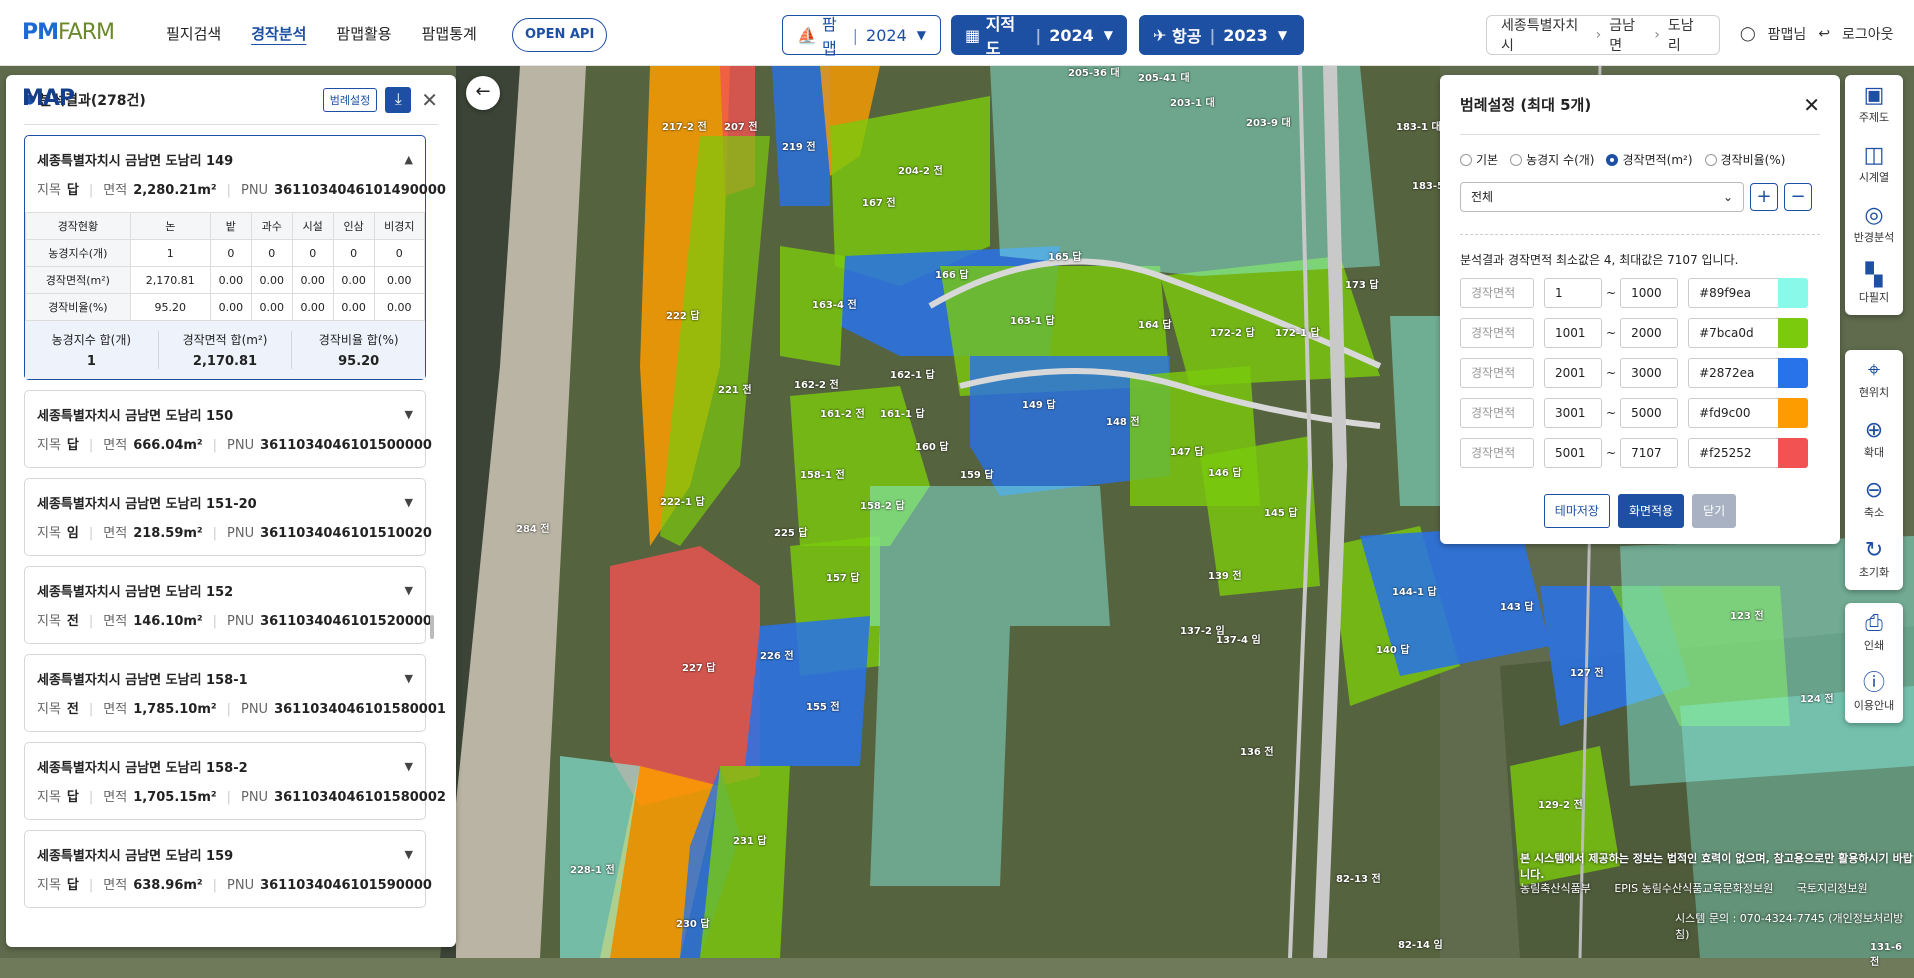 This screenshot has width=1914, height=978. What do you see at coordinates (829, 36) in the screenshot?
I see `dropdown-label: 팜맵` at bounding box center [829, 36].